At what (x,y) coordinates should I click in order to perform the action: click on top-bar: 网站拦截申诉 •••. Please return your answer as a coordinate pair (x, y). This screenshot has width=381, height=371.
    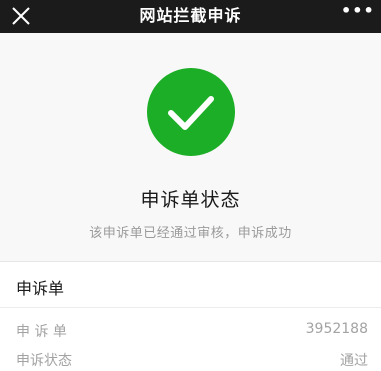
    Looking at the image, I should click on (190, 16).